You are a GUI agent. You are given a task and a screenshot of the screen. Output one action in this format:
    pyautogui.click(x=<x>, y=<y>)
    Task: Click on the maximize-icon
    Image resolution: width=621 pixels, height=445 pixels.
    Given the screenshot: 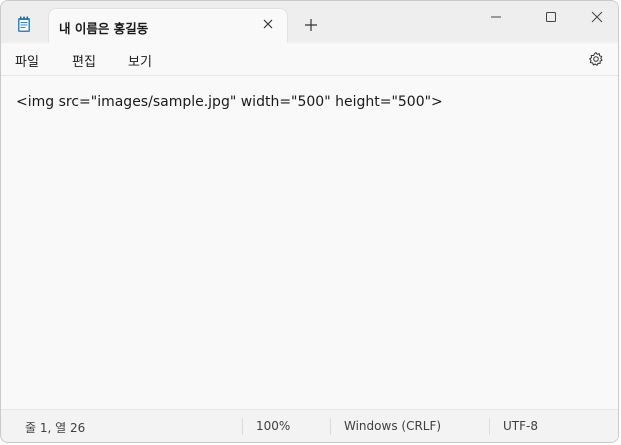 What is the action you would take?
    pyautogui.click(x=551, y=17)
    